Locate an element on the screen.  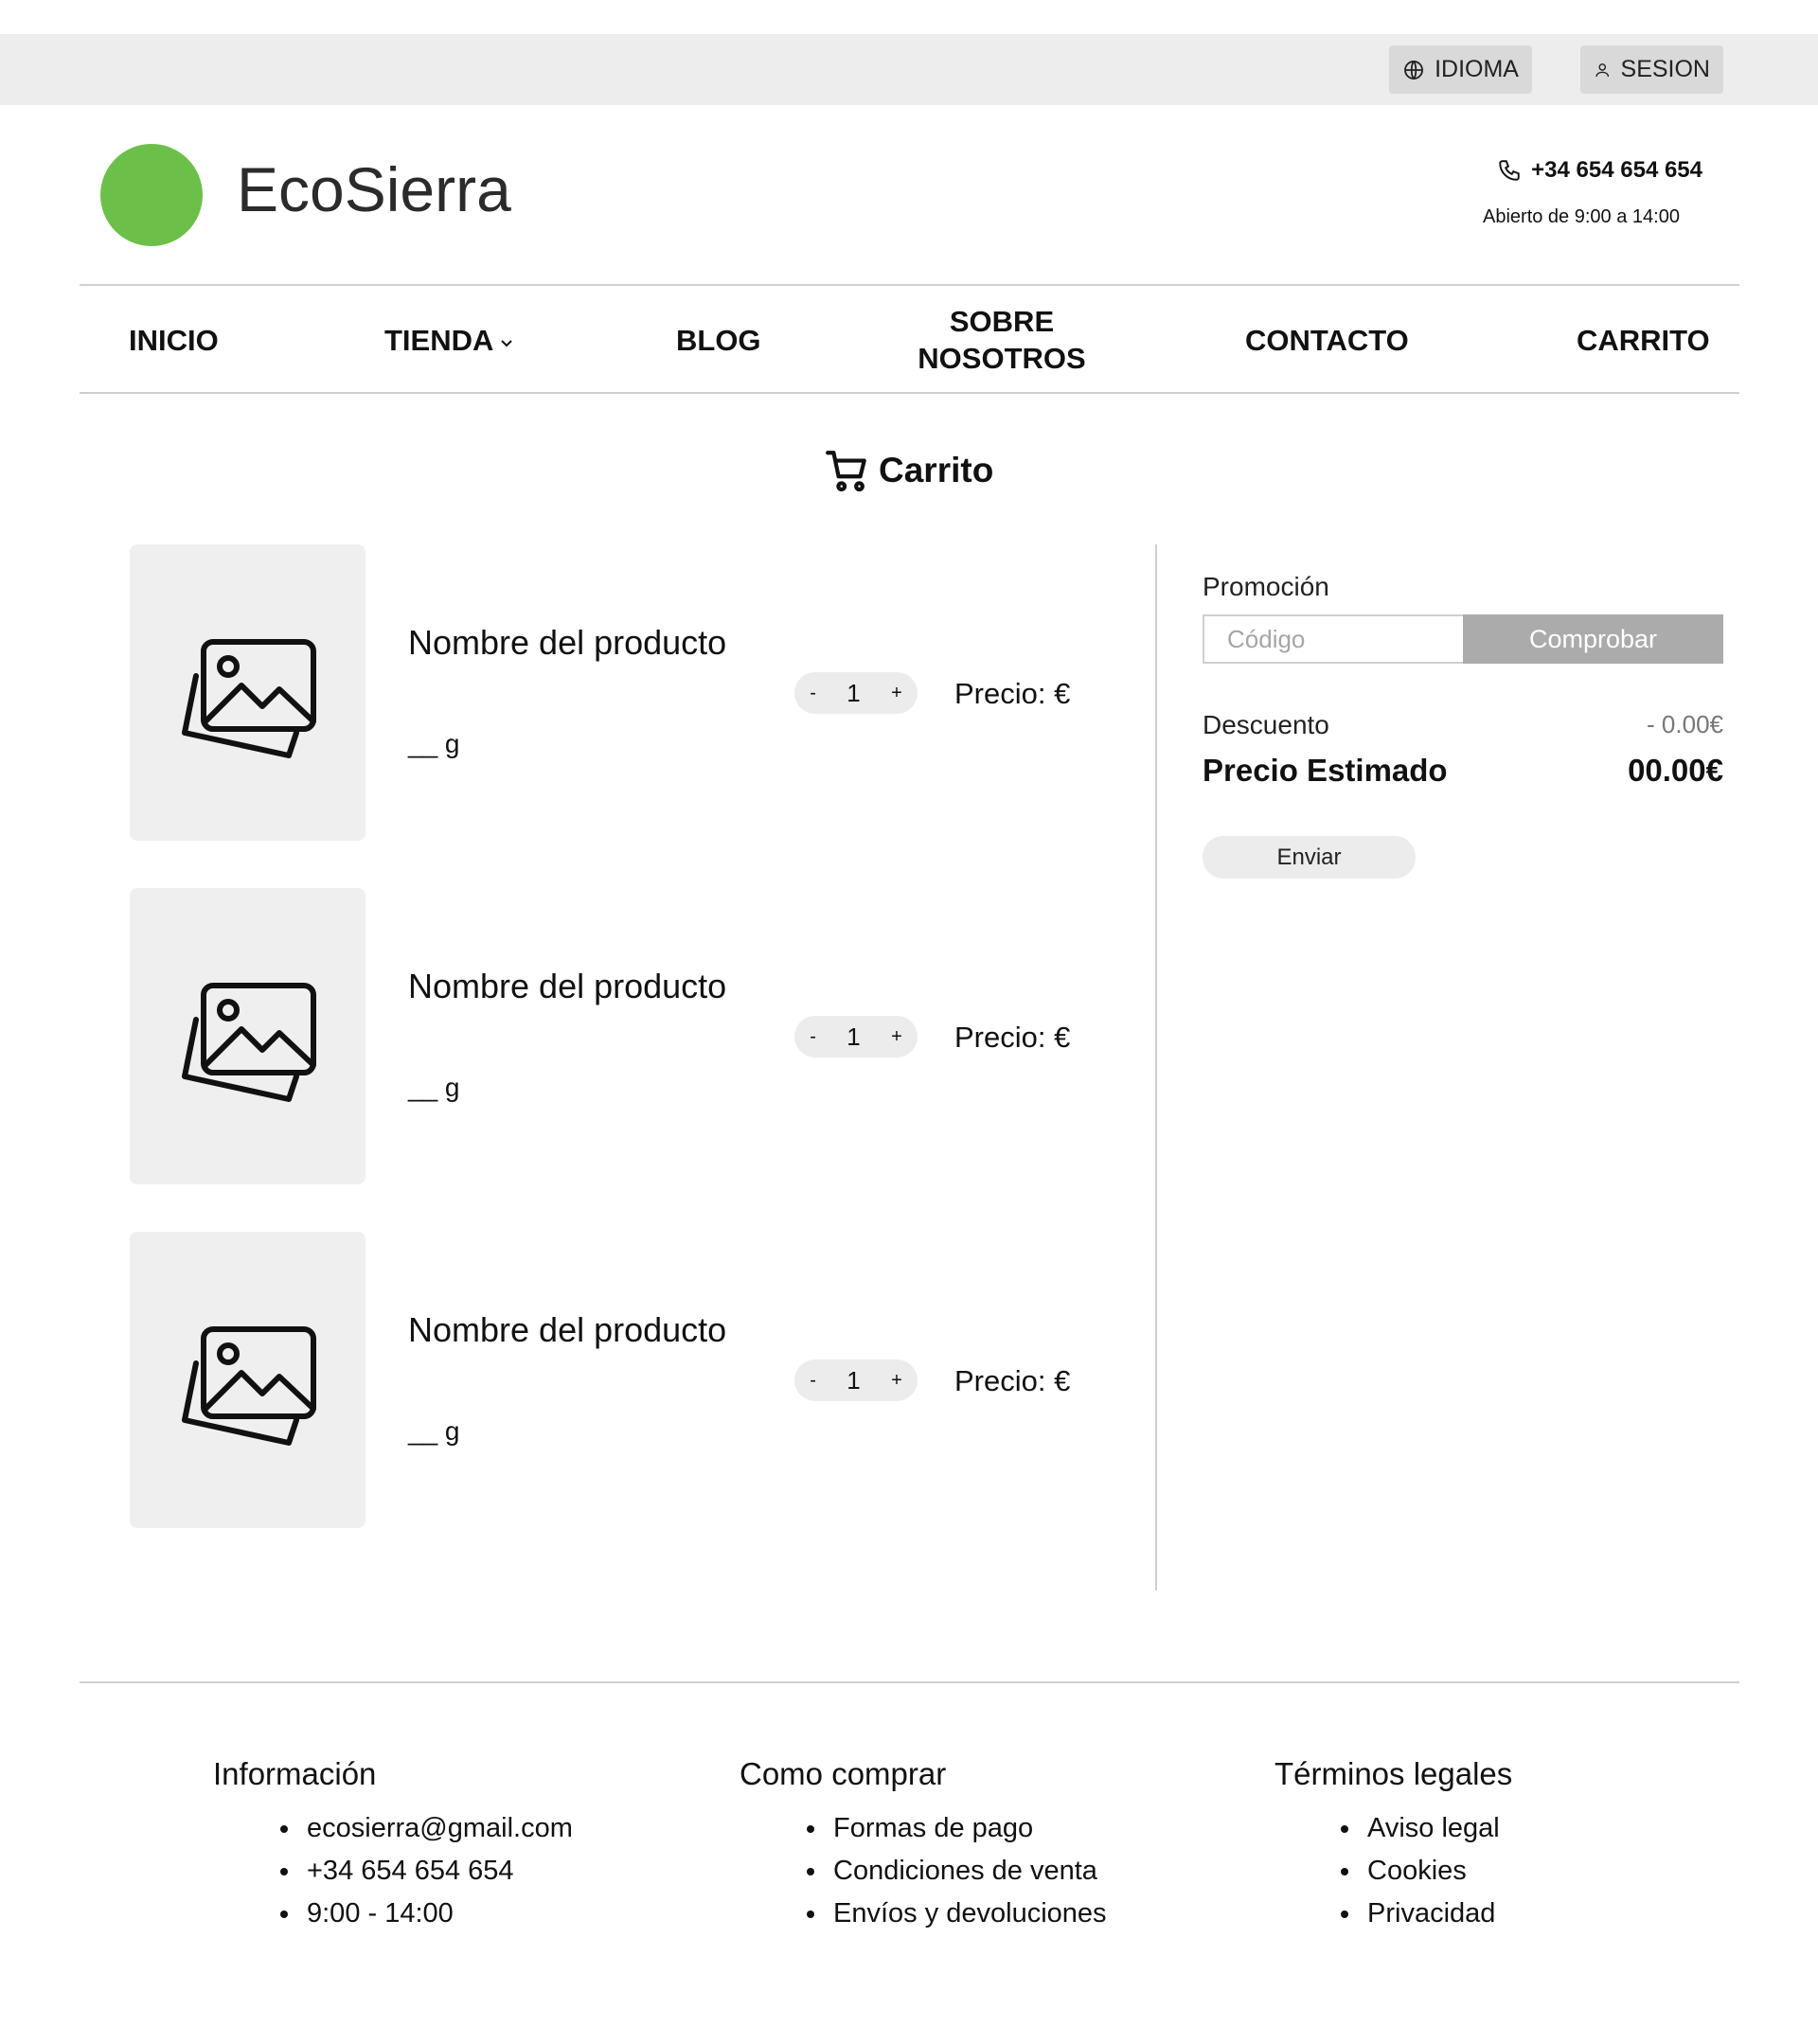
opening-hours: Abierto de 9:00 a 14:00 is located at coordinates (1581, 216).